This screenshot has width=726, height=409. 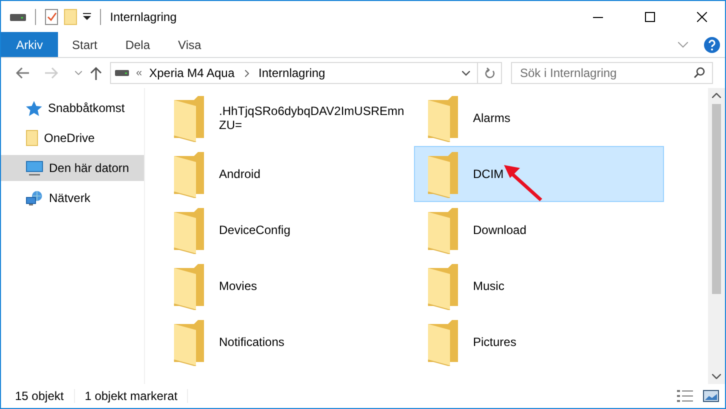 What do you see at coordinates (466, 73) in the screenshot?
I see `address-dropdown-icon` at bounding box center [466, 73].